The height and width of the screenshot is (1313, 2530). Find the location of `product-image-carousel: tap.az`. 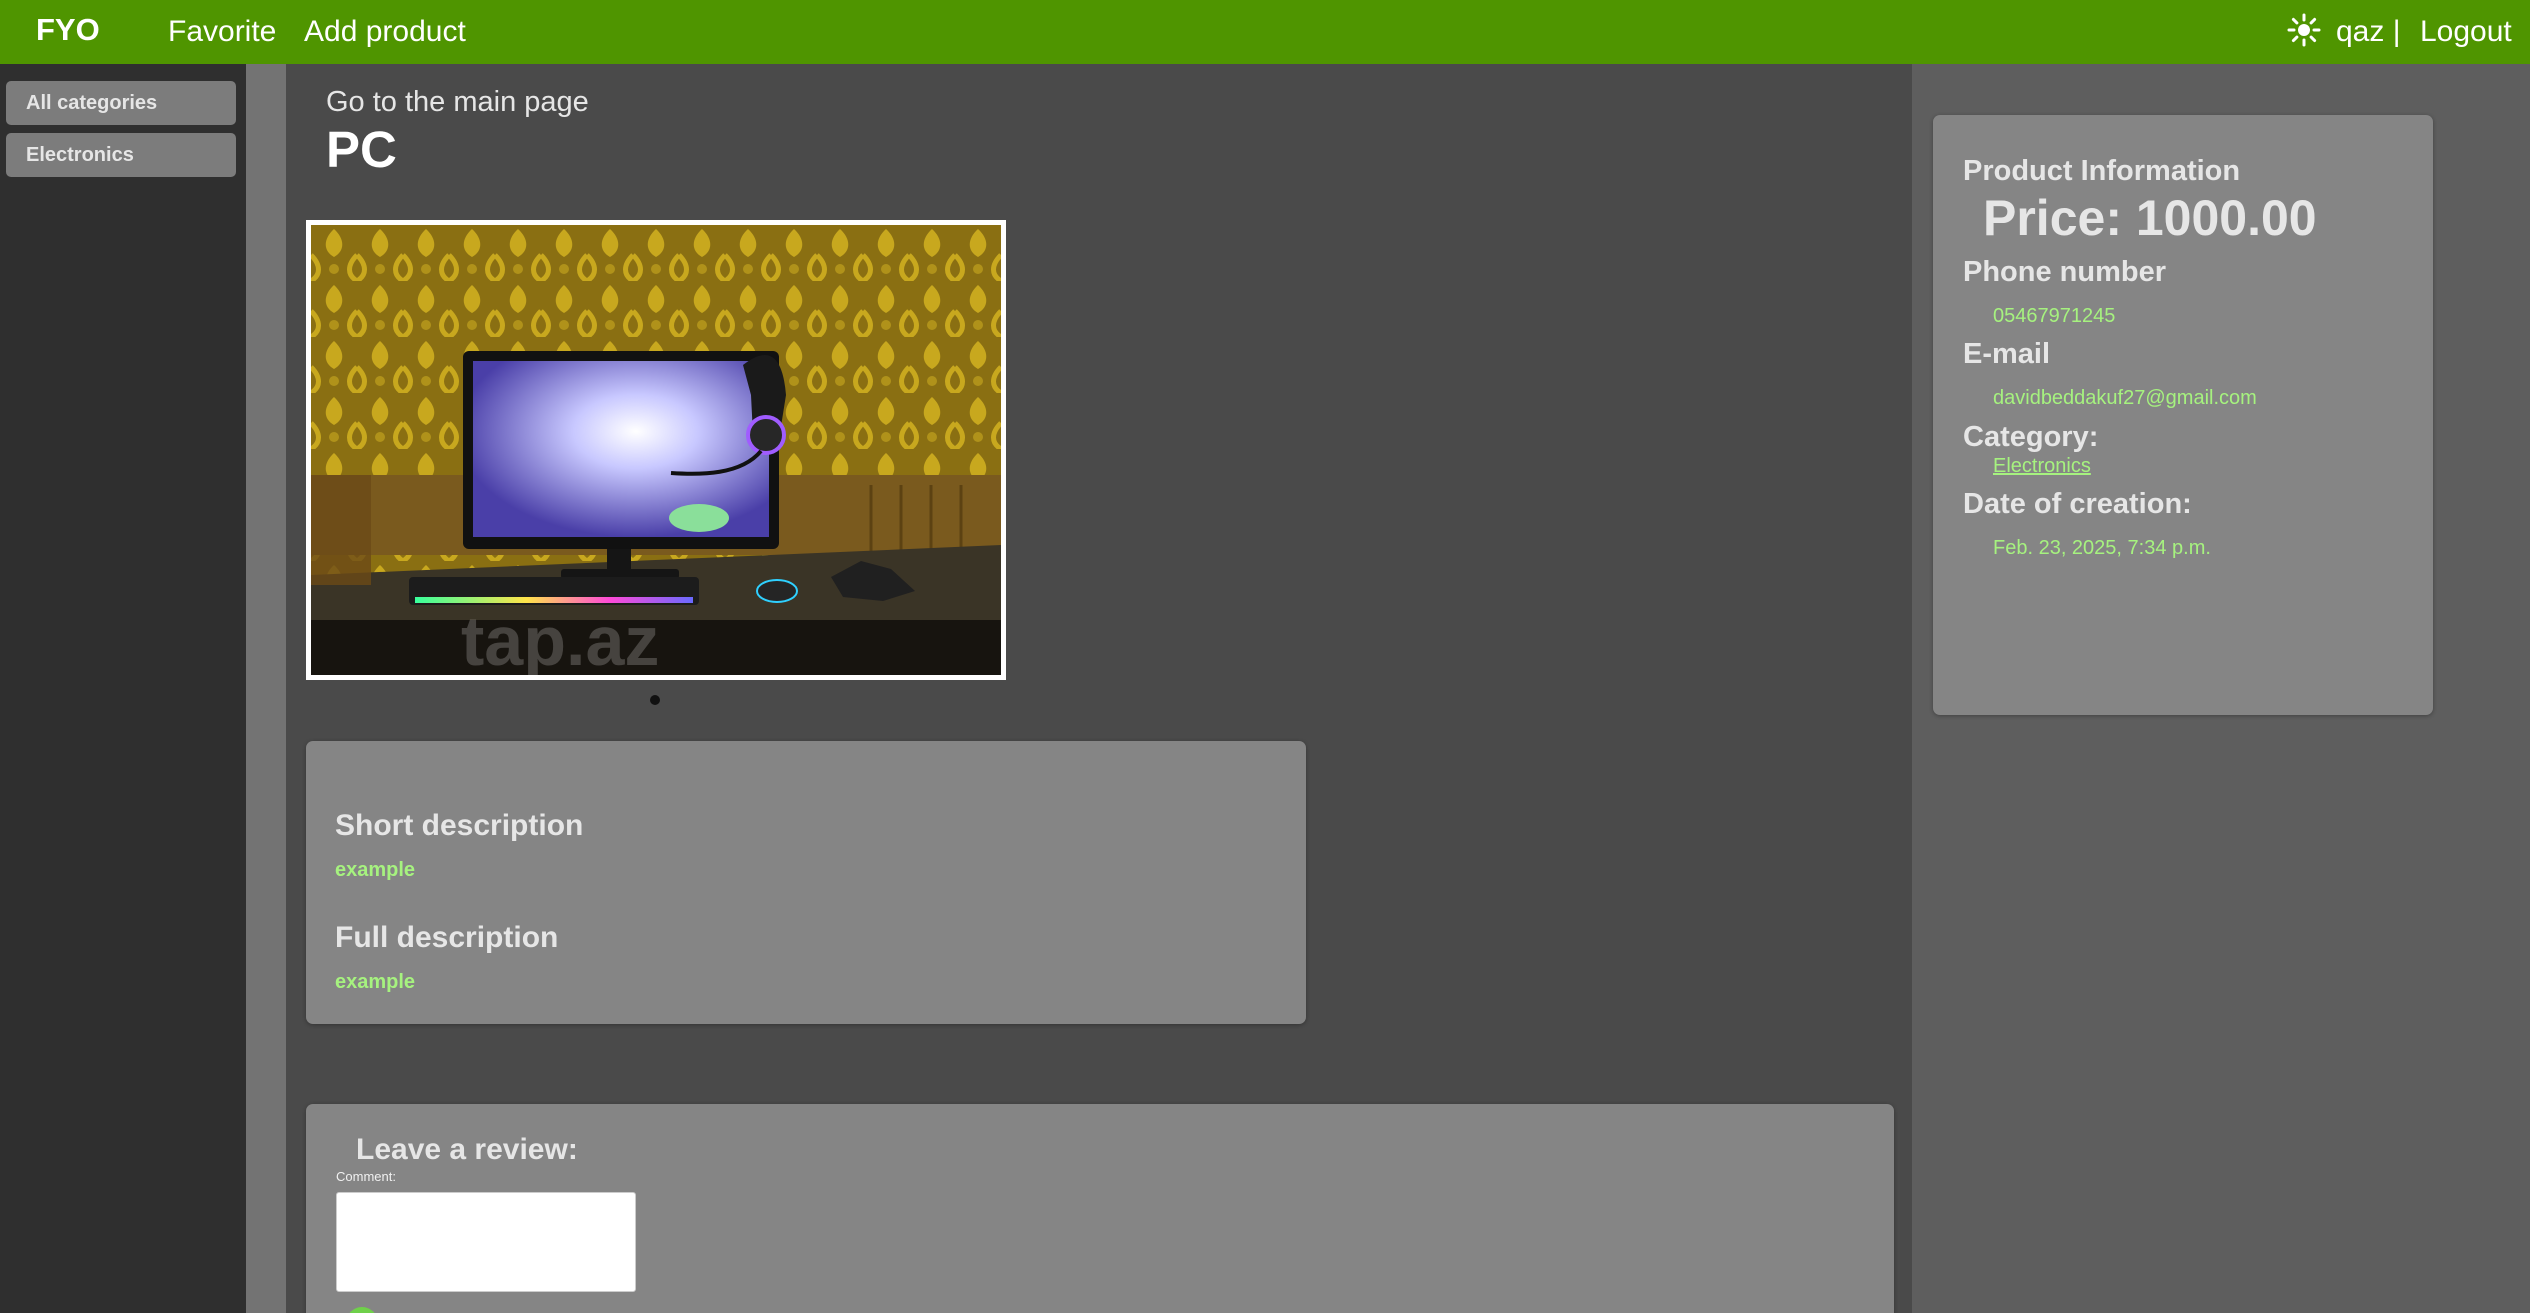

product-image-carousel: tap.az is located at coordinates (656, 450).